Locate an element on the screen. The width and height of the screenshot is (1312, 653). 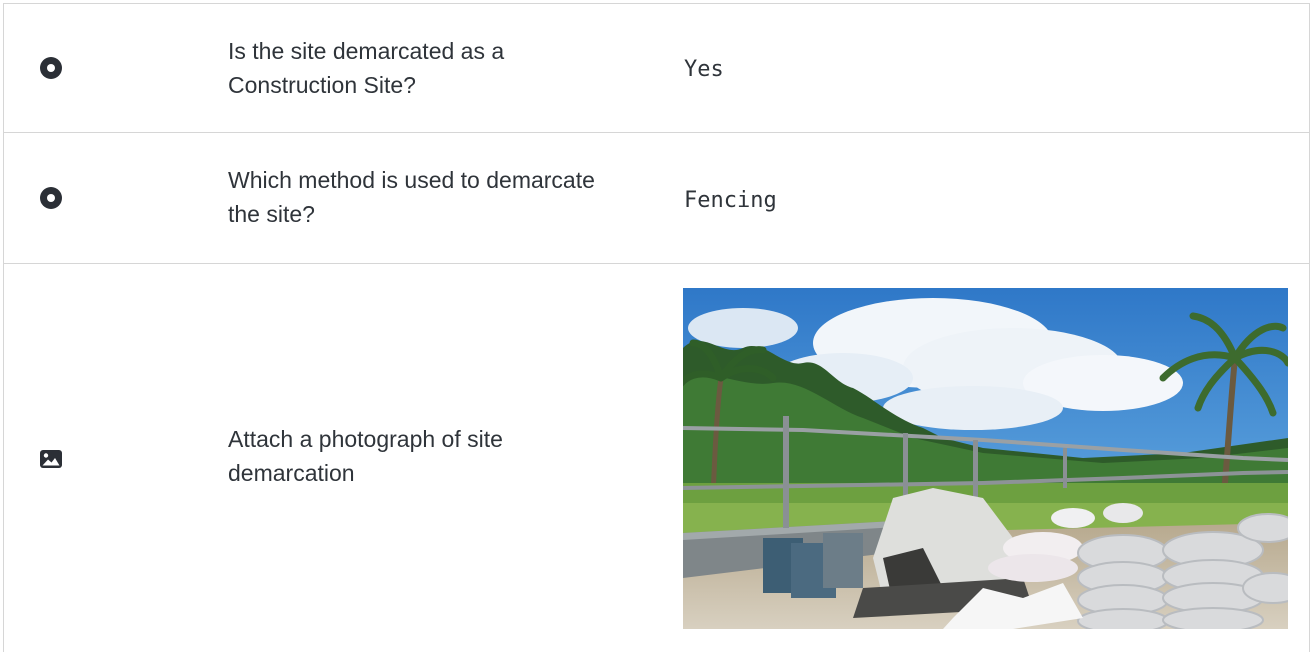
answer-value: Fencing is located at coordinates (730, 200).